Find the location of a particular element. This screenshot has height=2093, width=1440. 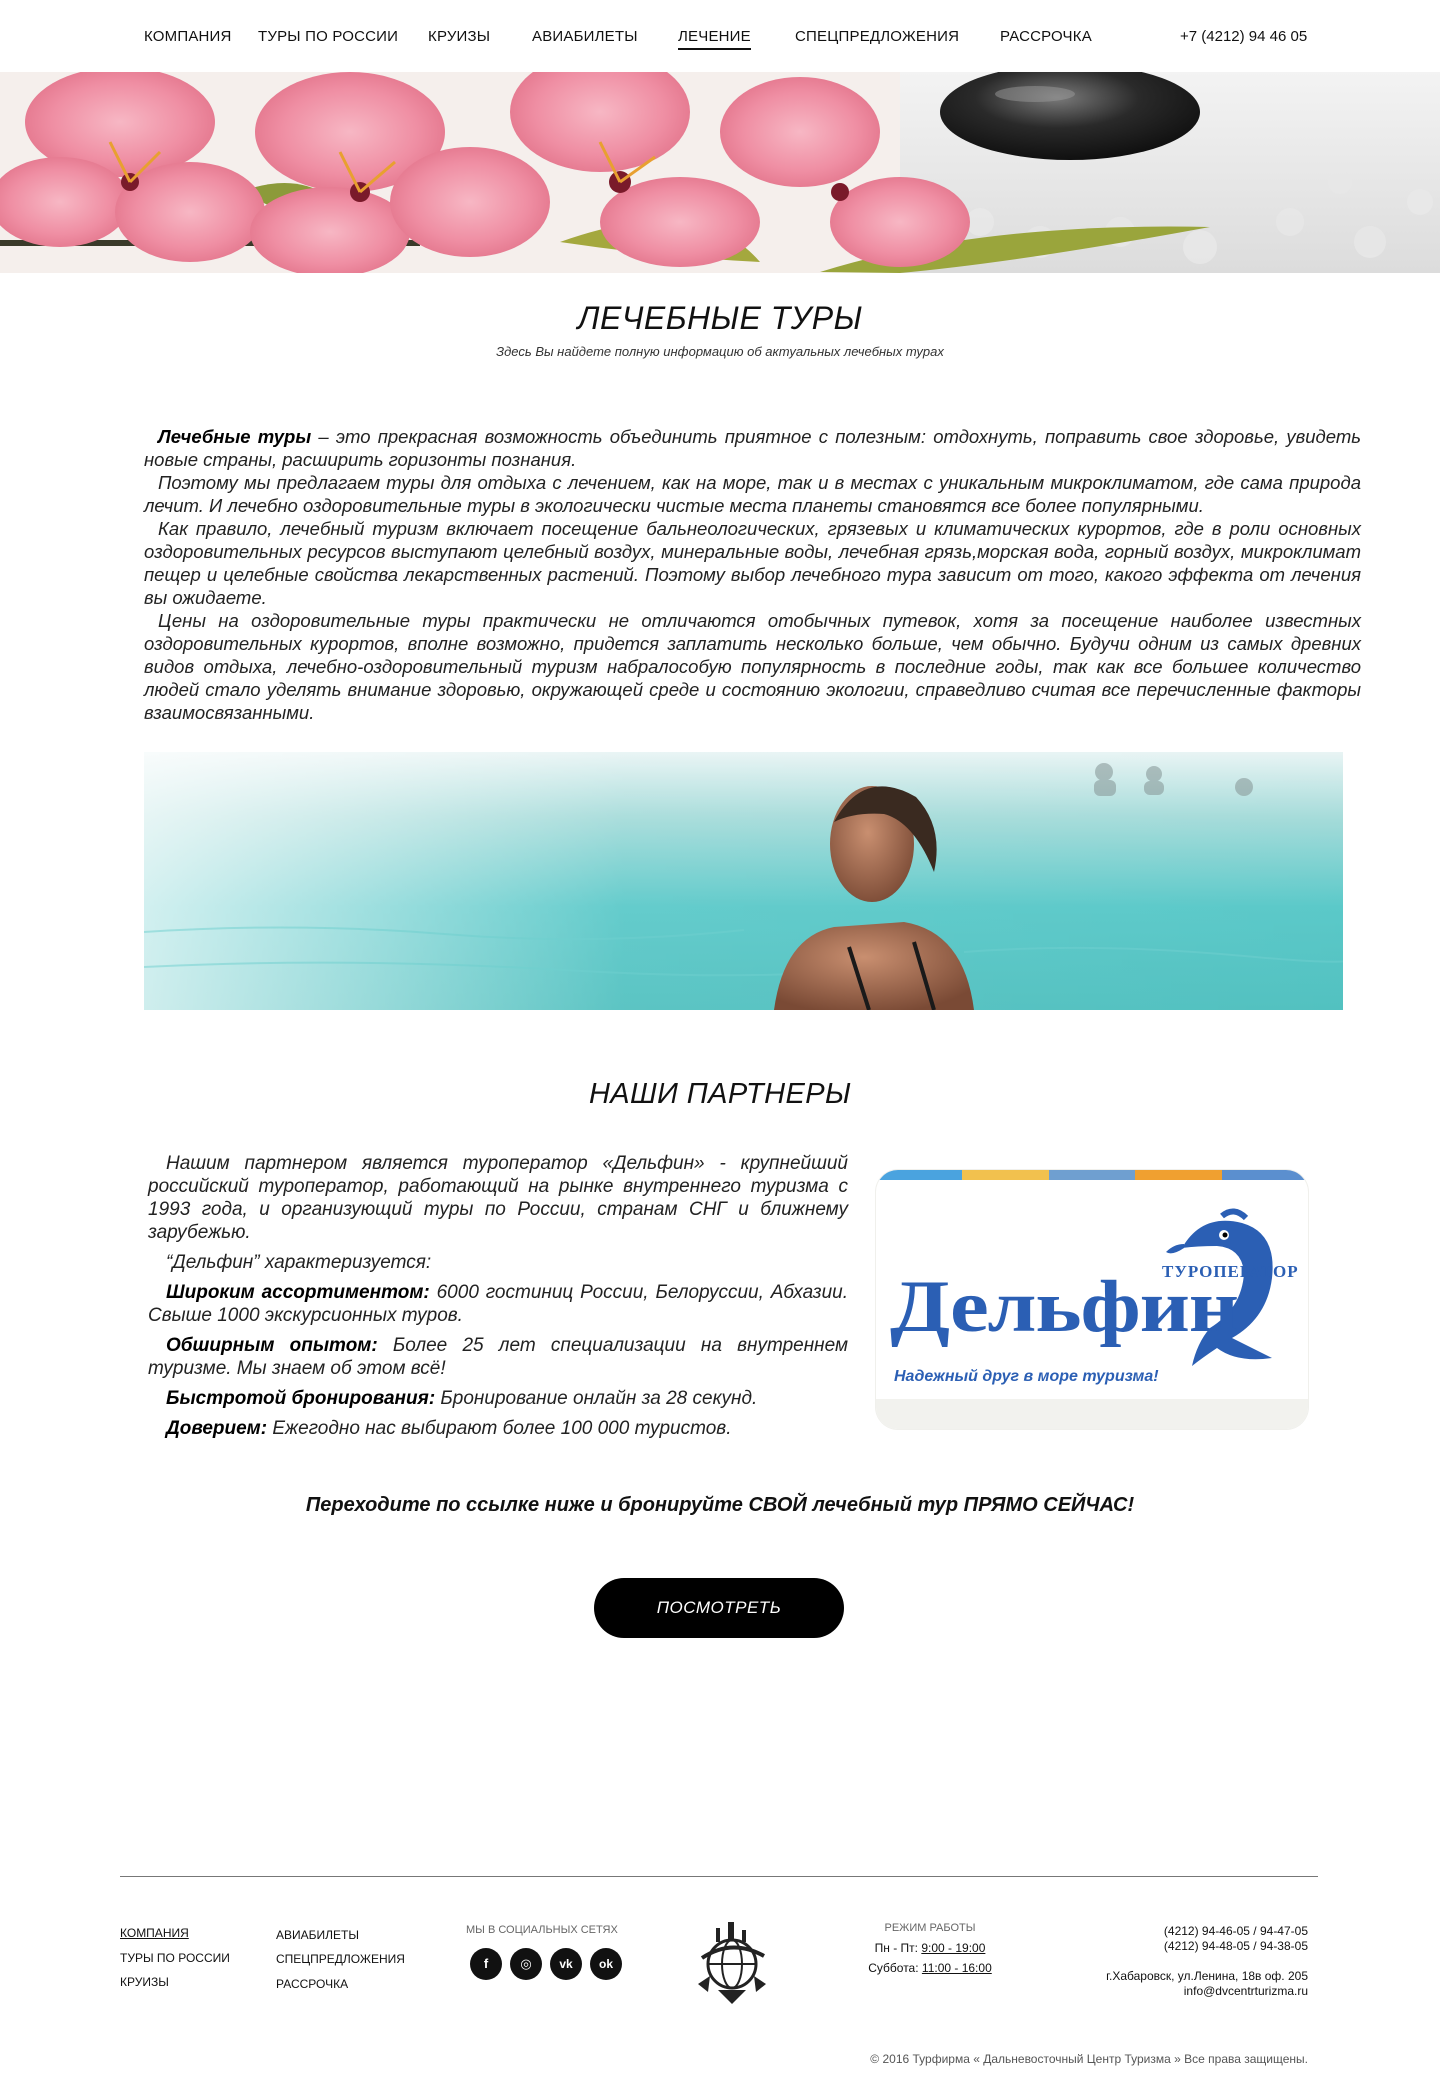

partners-paragraph-2: “Дельфин” характеризуется: is located at coordinates (299, 1262).